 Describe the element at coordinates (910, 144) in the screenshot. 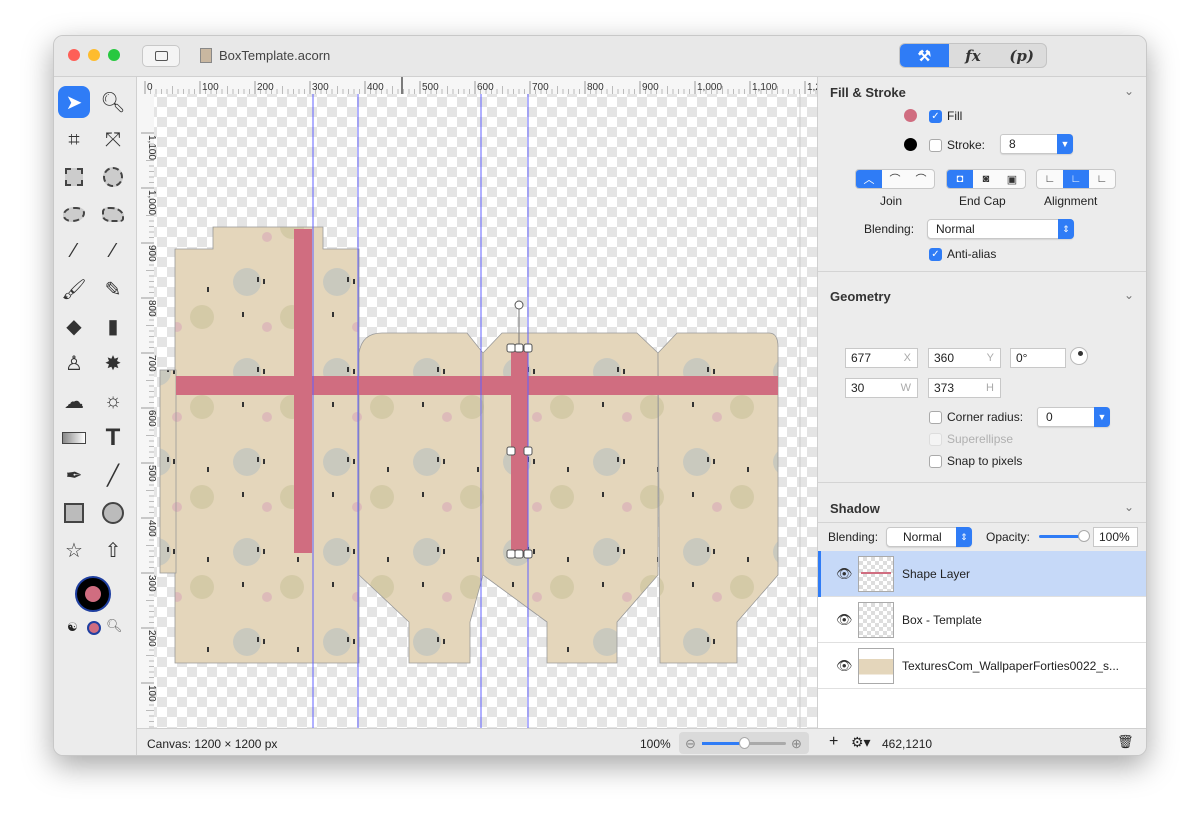

I see `stroke-color-swatch` at that location.